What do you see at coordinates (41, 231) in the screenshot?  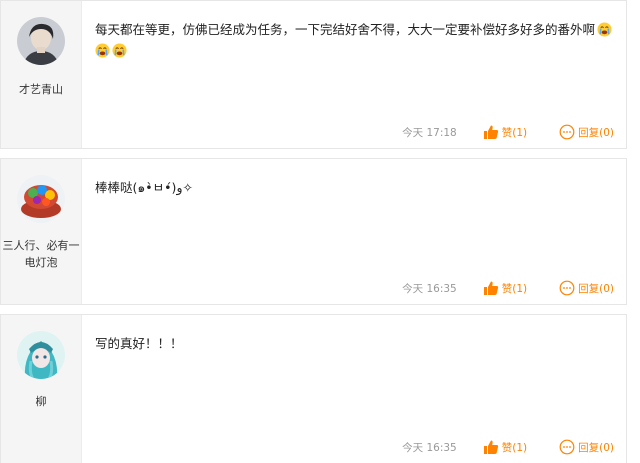 I see `comment-author-panel: 三人行、必有一 电灯泡` at bounding box center [41, 231].